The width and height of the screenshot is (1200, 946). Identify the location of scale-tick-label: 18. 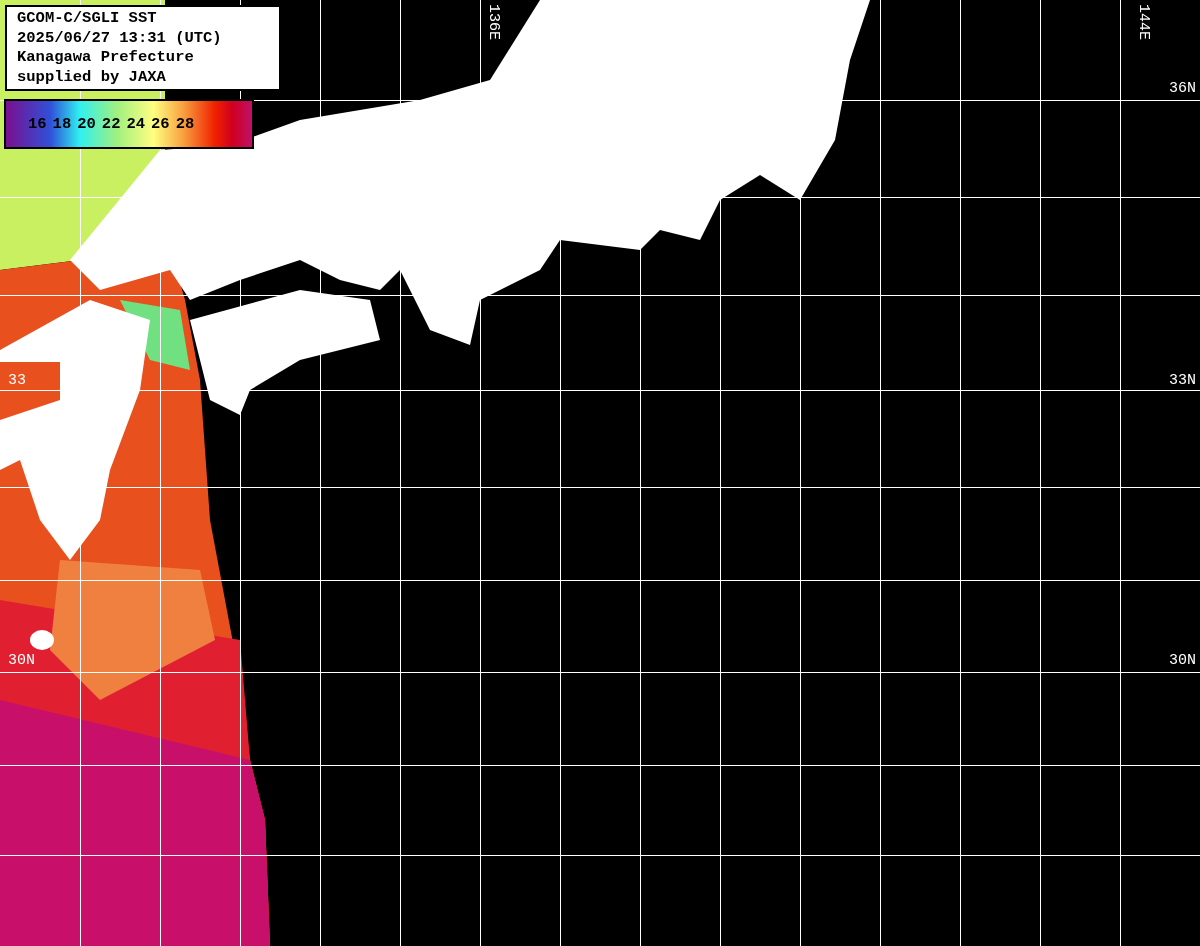
(62, 124).